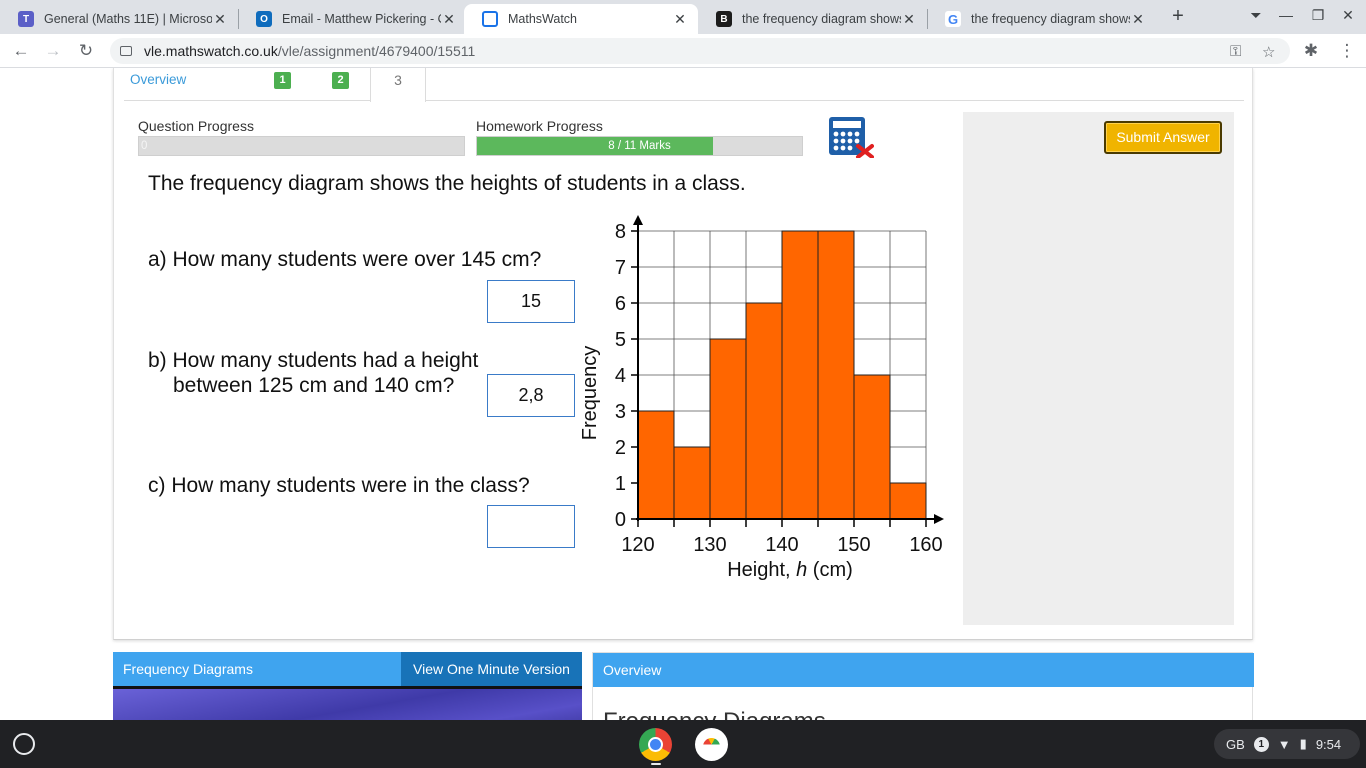 The image size is (1366, 768). I want to click on x-axis-label-unit: (cm), so click(830, 570).